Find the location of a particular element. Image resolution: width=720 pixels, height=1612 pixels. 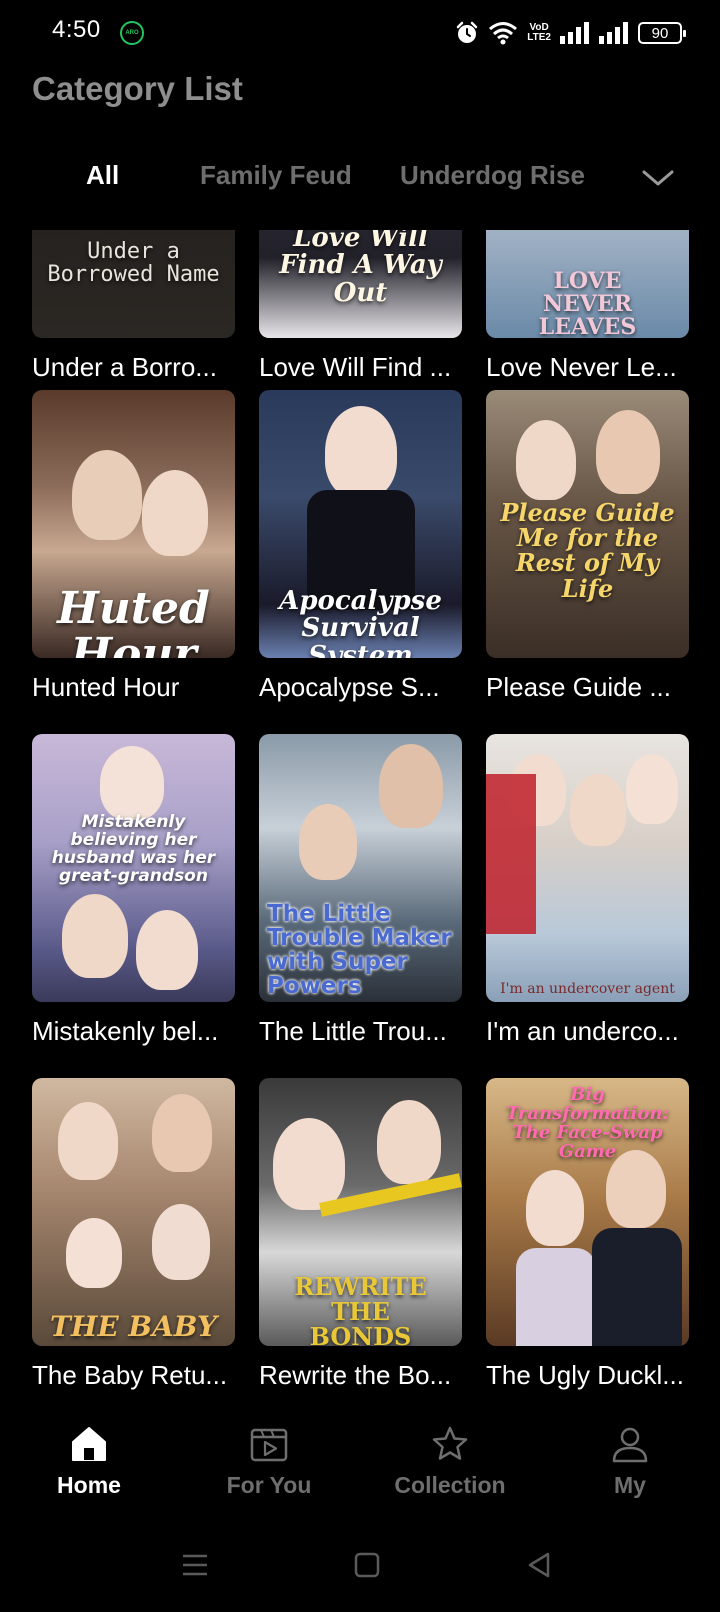

person-icon is located at coordinates (630, 1445).